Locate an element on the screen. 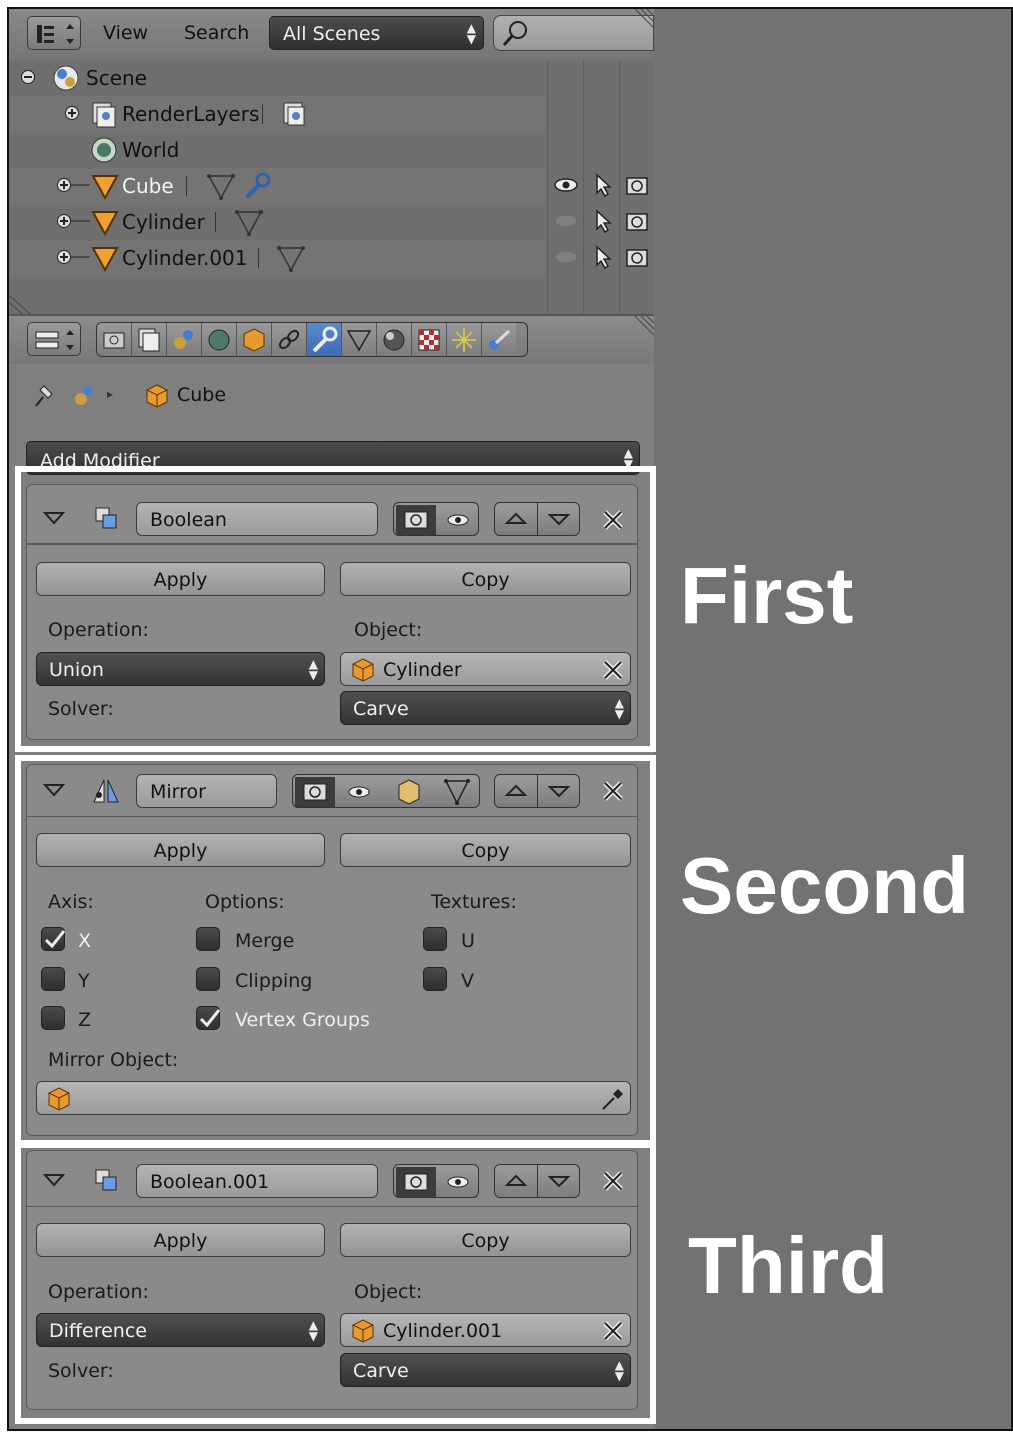 Image resolution: width=1013 pixels, height=1435 pixels. outliner-item-name: Scene is located at coordinates (116, 78).